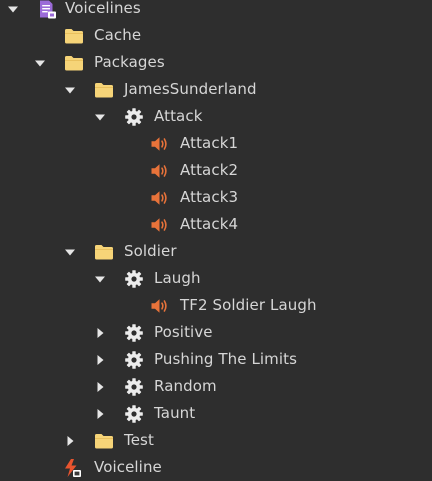 This screenshot has height=481, width=432. I want to click on tree-item-label: Random, so click(185, 386).